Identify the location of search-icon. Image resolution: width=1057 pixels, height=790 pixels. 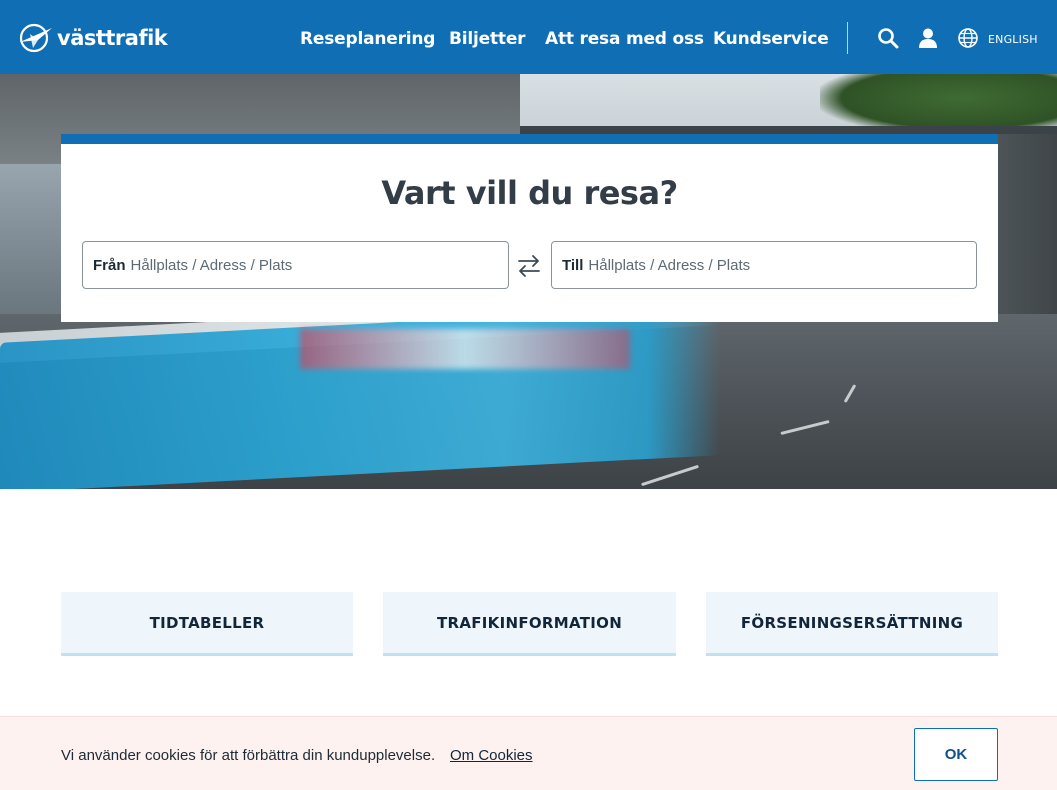
(888, 38).